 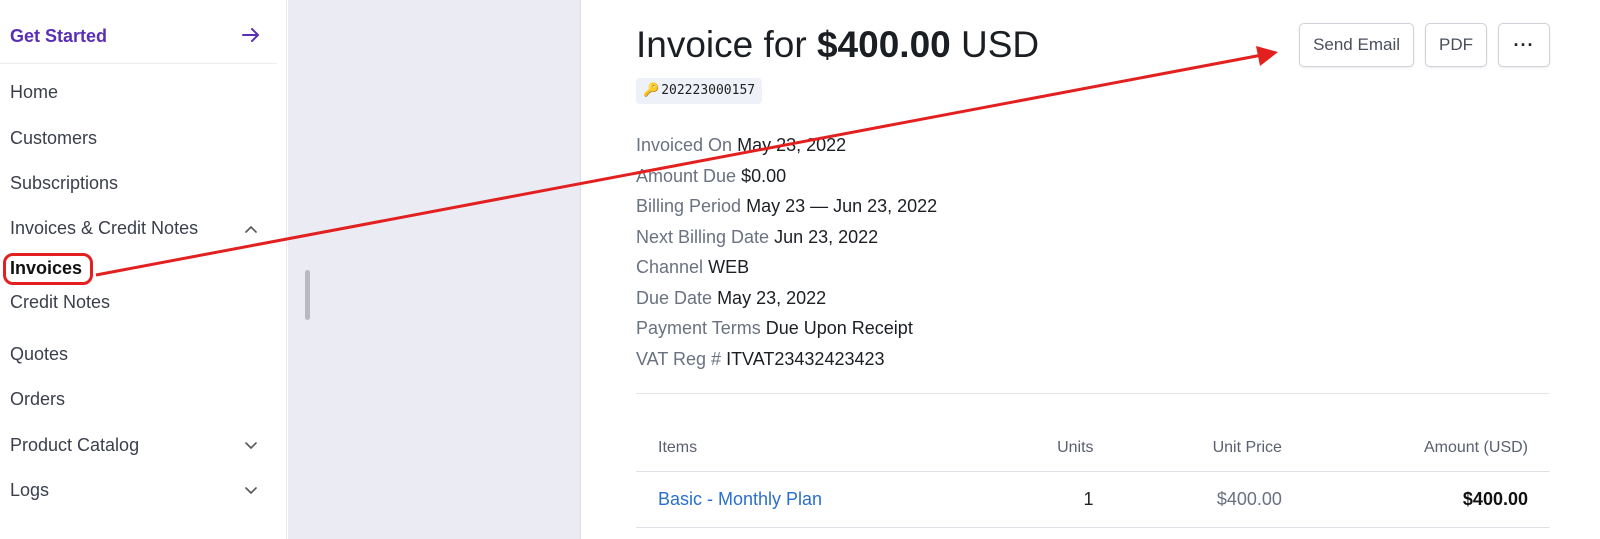 What do you see at coordinates (39, 354) in the screenshot?
I see `sidebar-item-quotes: Quotes` at bounding box center [39, 354].